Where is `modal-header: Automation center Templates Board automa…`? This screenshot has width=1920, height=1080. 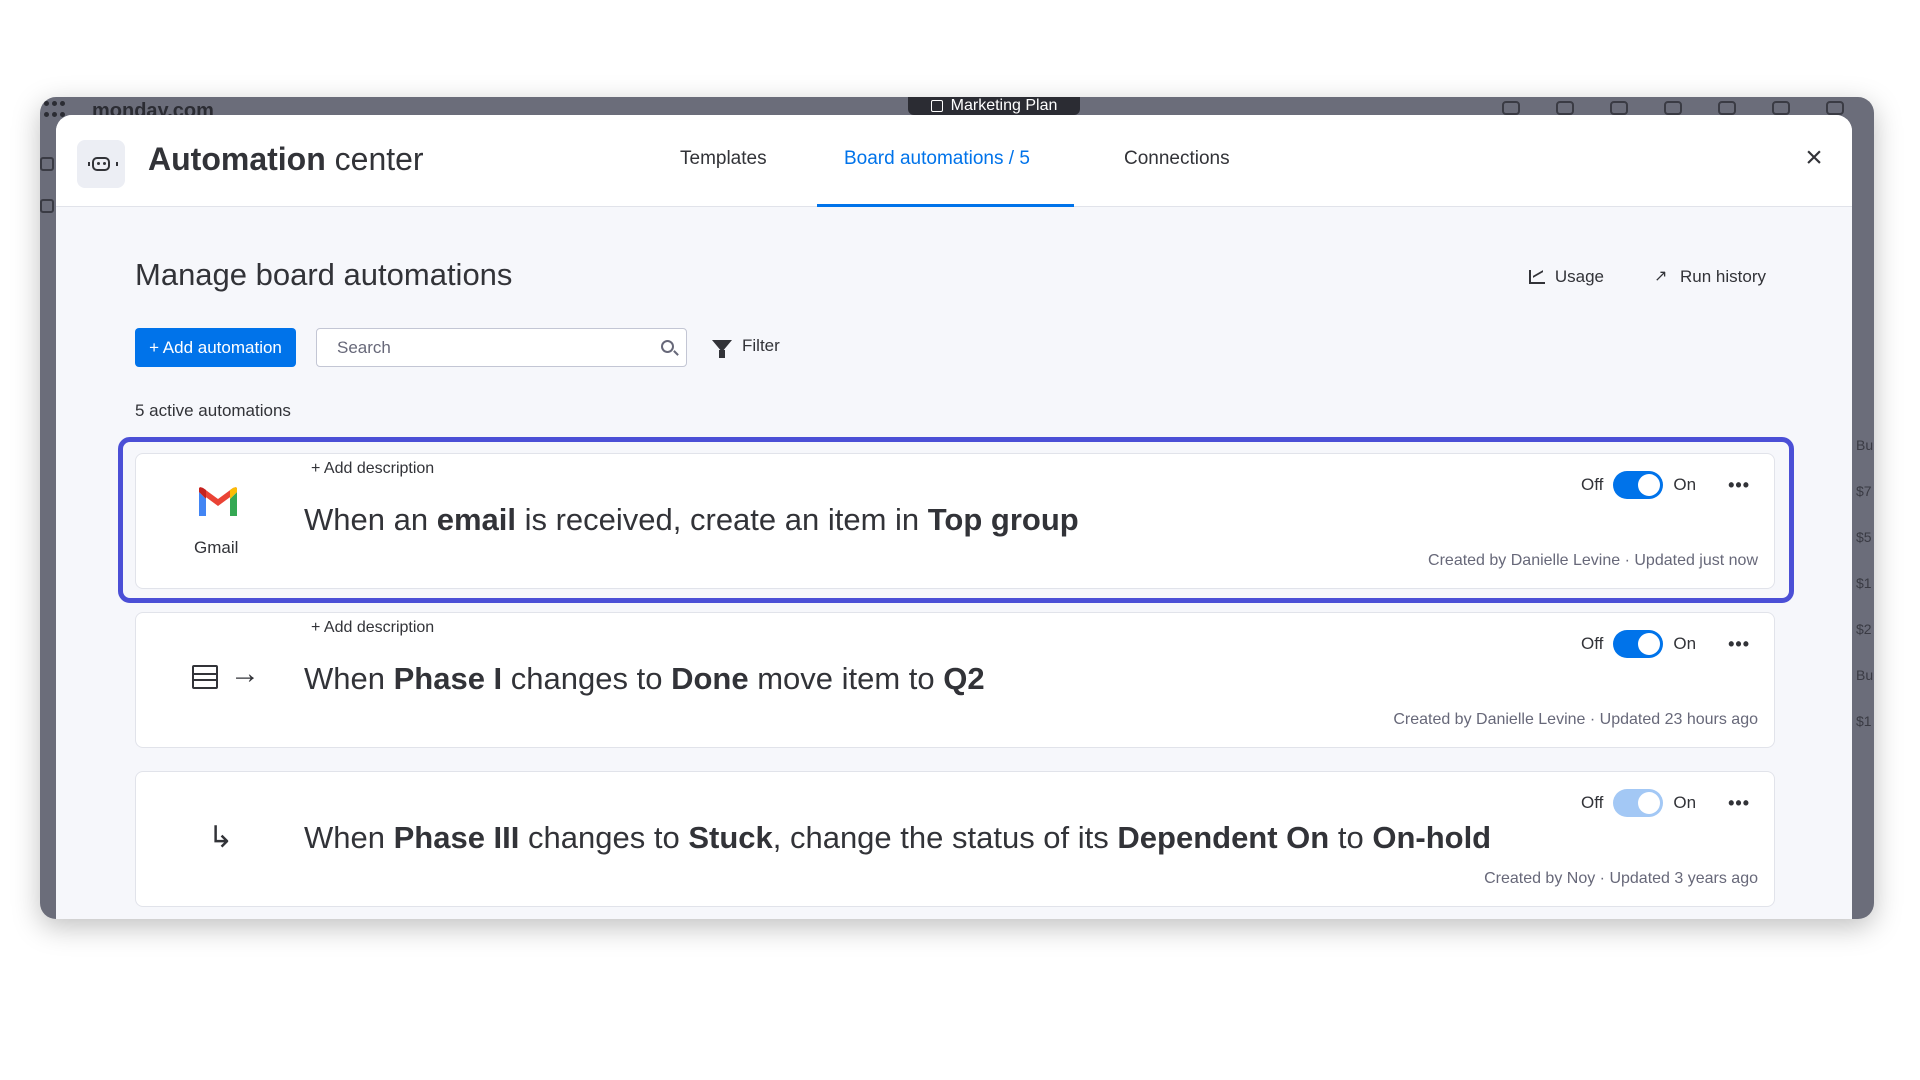
modal-header: Automation center Templates Board automa… is located at coordinates (954, 161).